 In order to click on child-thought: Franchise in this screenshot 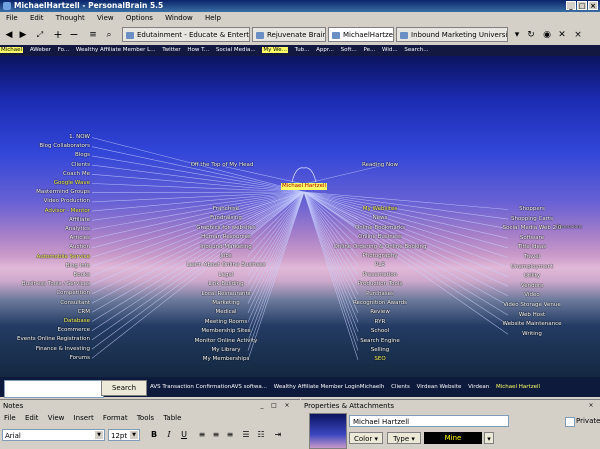, I will do `click(226, 209)`.